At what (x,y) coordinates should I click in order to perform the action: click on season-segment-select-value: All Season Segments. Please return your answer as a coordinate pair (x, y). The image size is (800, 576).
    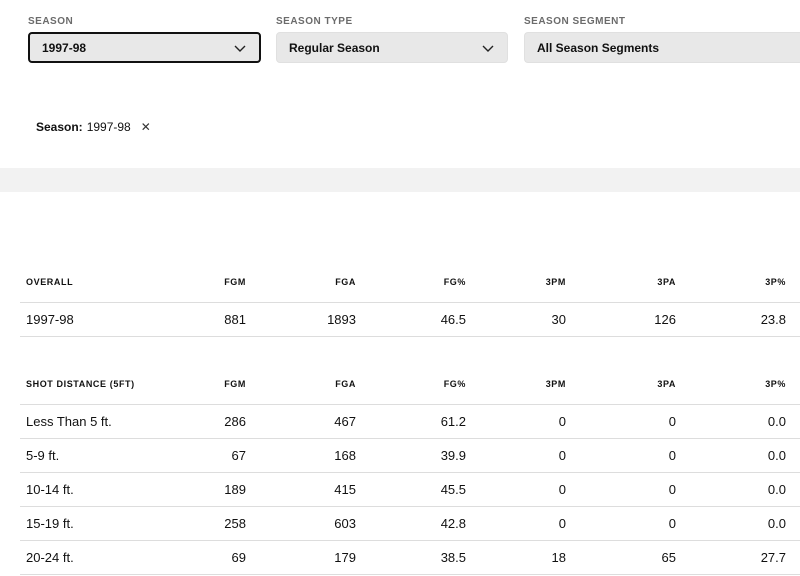
    Looking at the image, I should click on (598, 47).